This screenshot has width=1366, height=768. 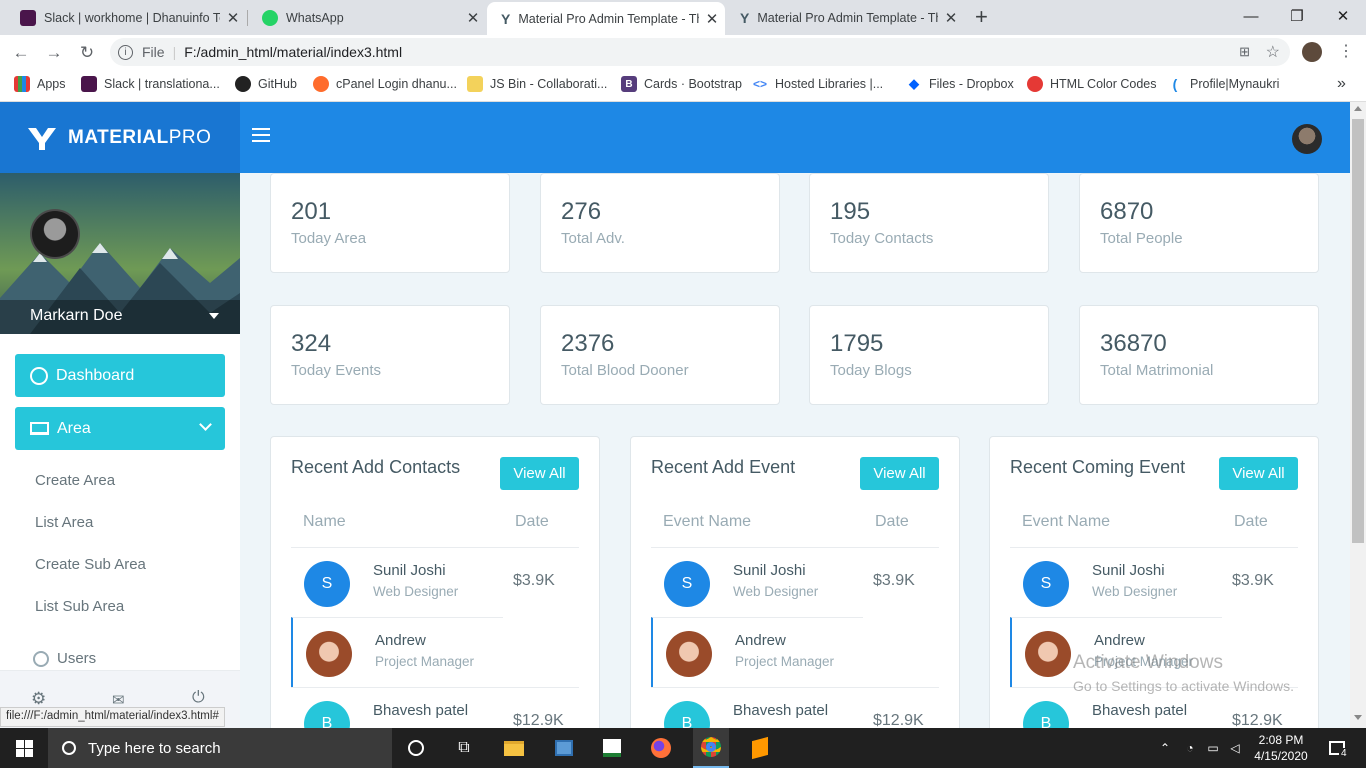 What do you see at coordinates (661, 748) in the screenshot?
I see `firefox-icon` at bounding box center [661, 748].